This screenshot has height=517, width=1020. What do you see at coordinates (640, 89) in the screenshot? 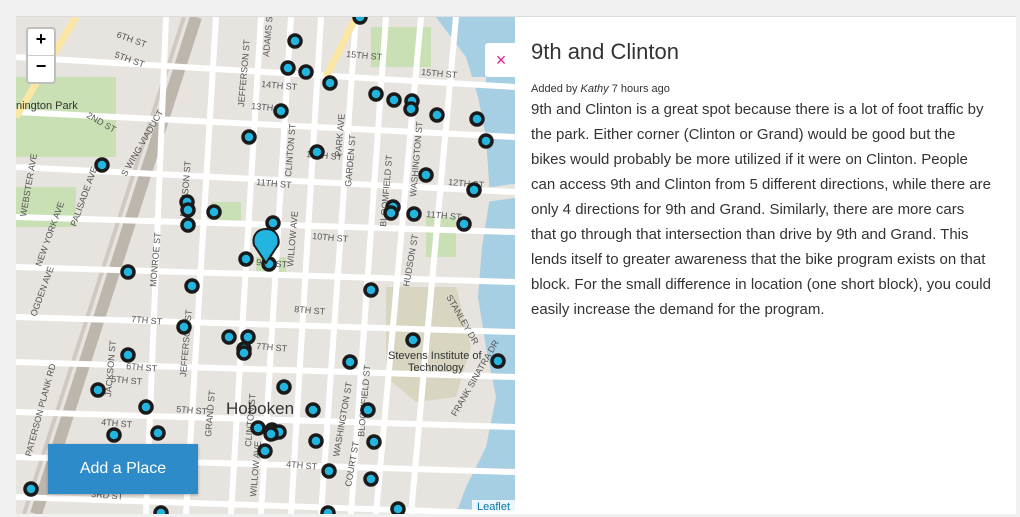
I see `time-ago: 7 hours ago` at bounding box center [640, 89].